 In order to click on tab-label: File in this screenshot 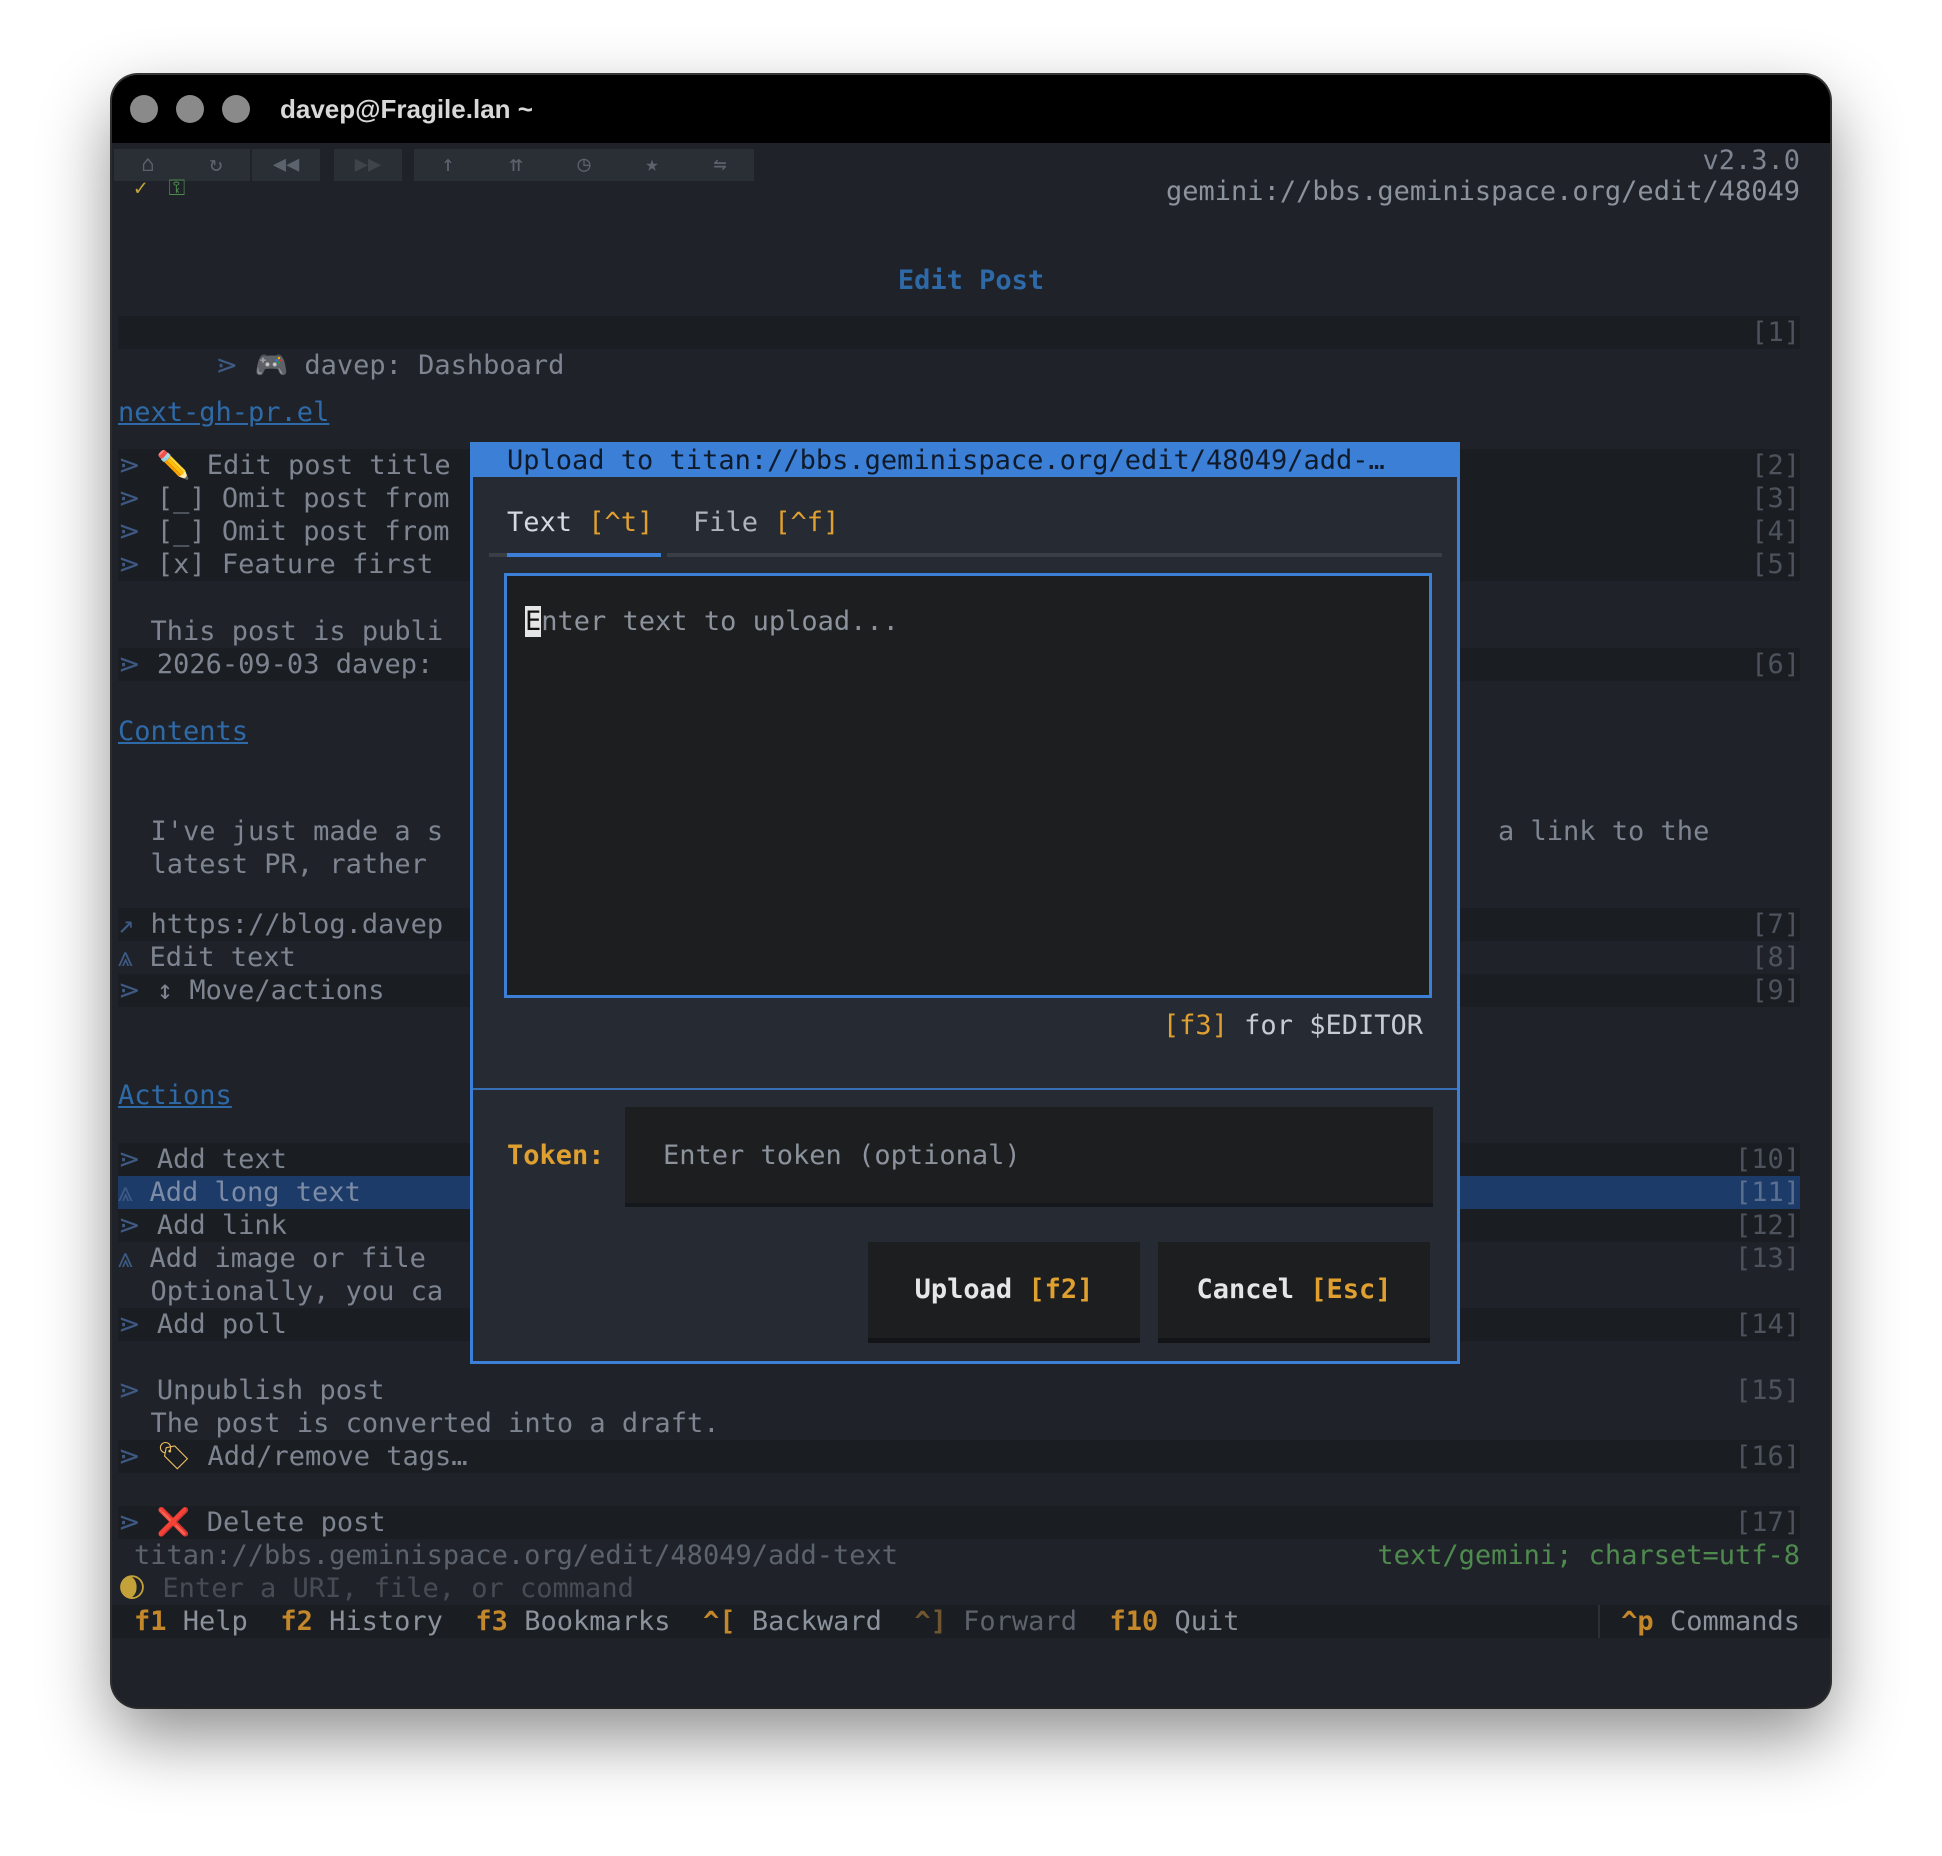, I will do `click(726, 522)`.